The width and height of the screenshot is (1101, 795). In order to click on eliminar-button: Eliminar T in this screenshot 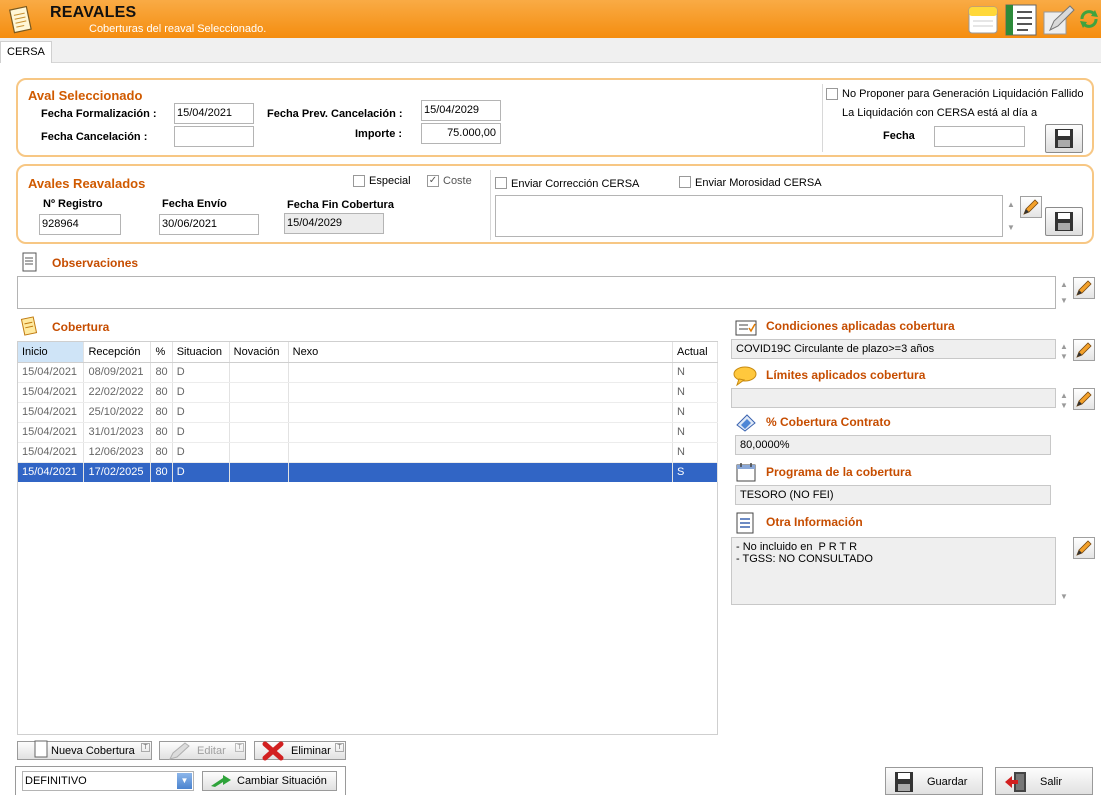, I will do `click(300, 751)`.